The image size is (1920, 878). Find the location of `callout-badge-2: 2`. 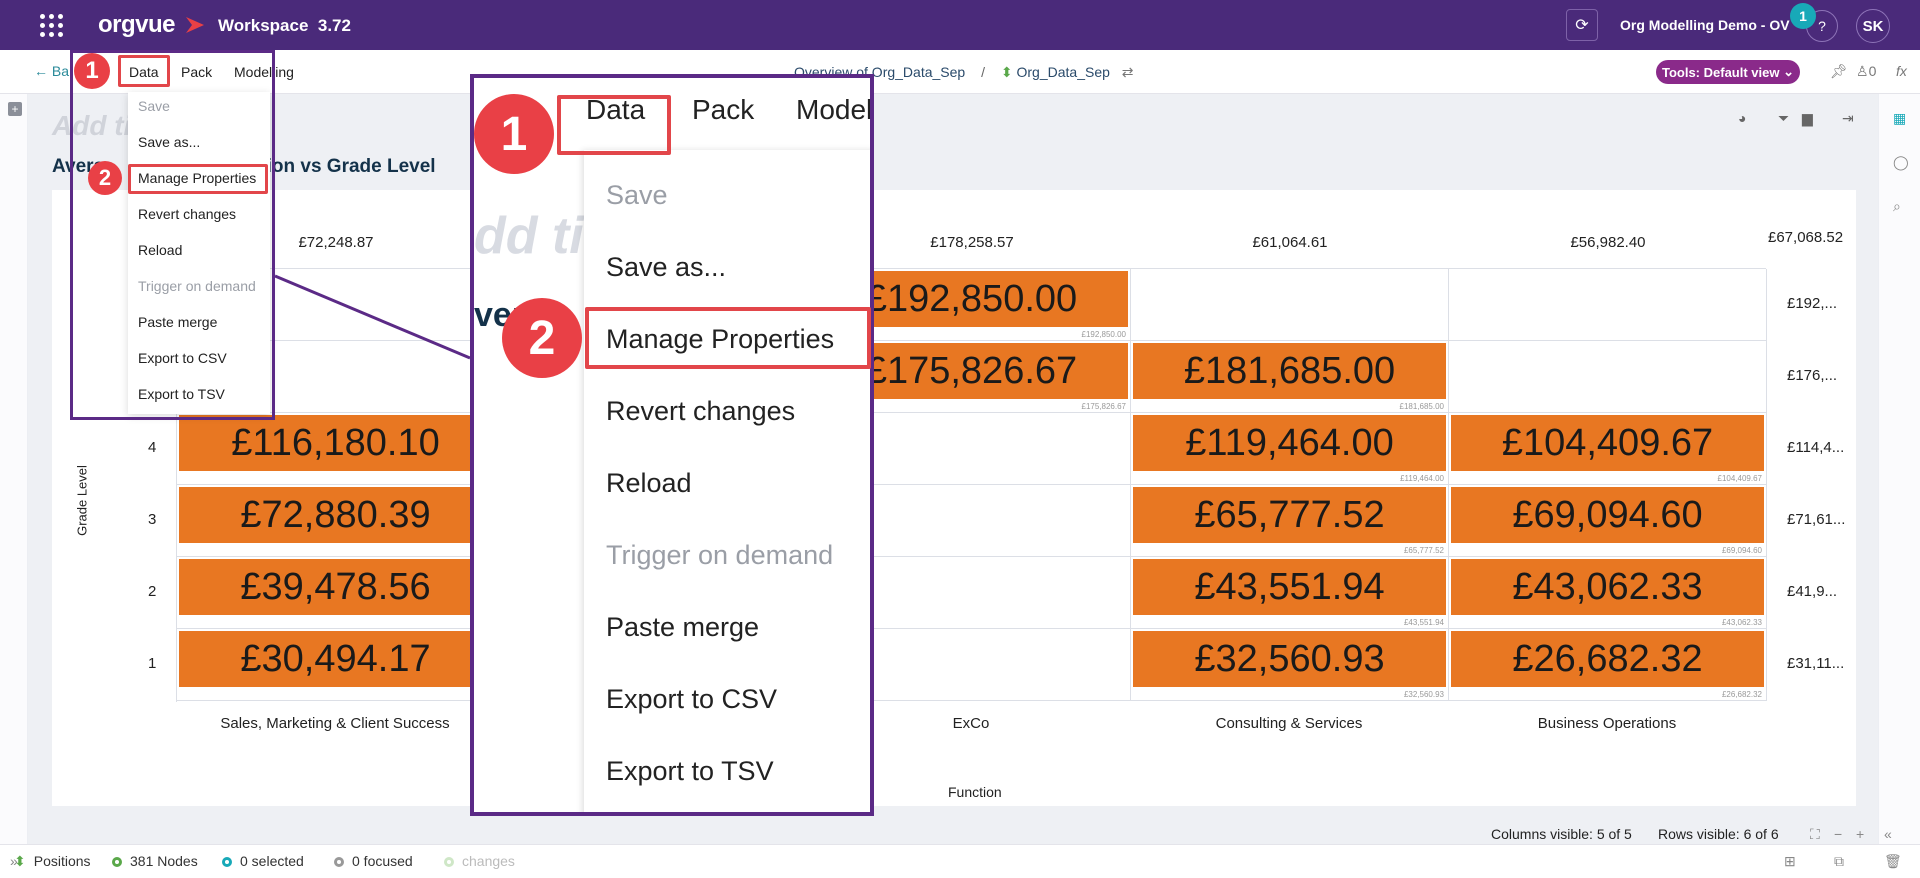

callout-badge-2: 2 is located at coordinates (105, 178).